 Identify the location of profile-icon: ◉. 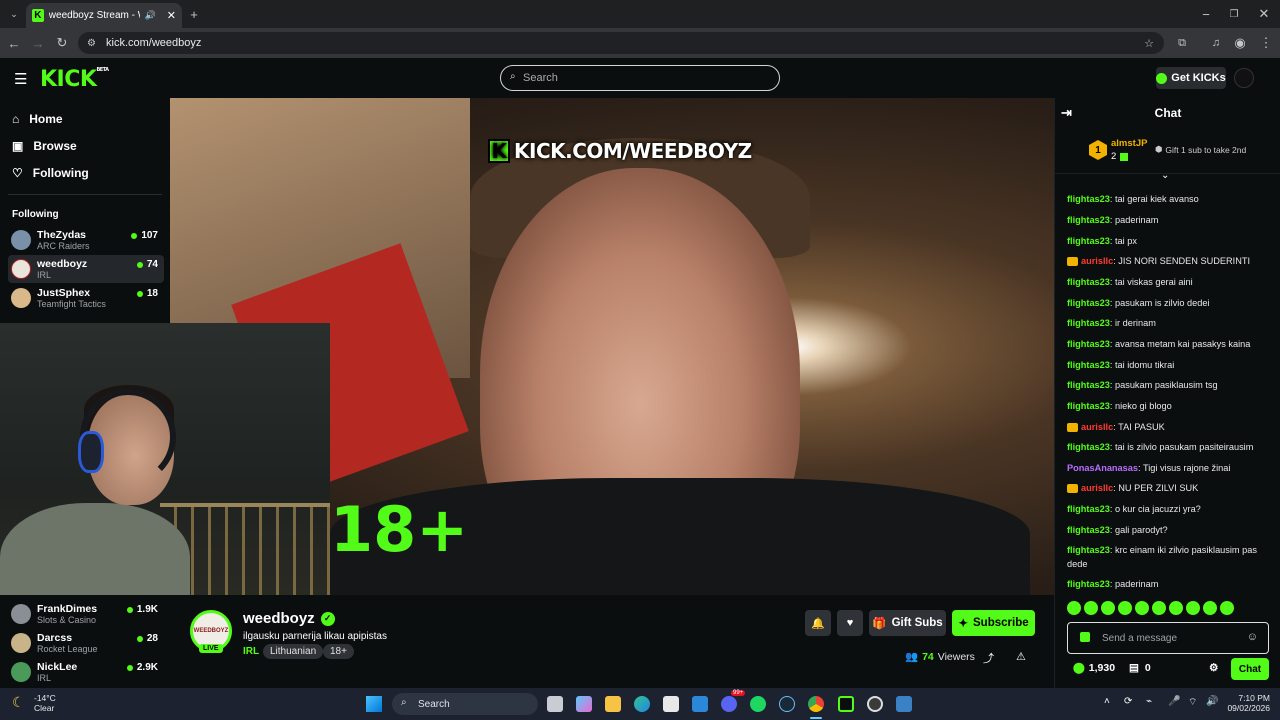
(1240, 43).